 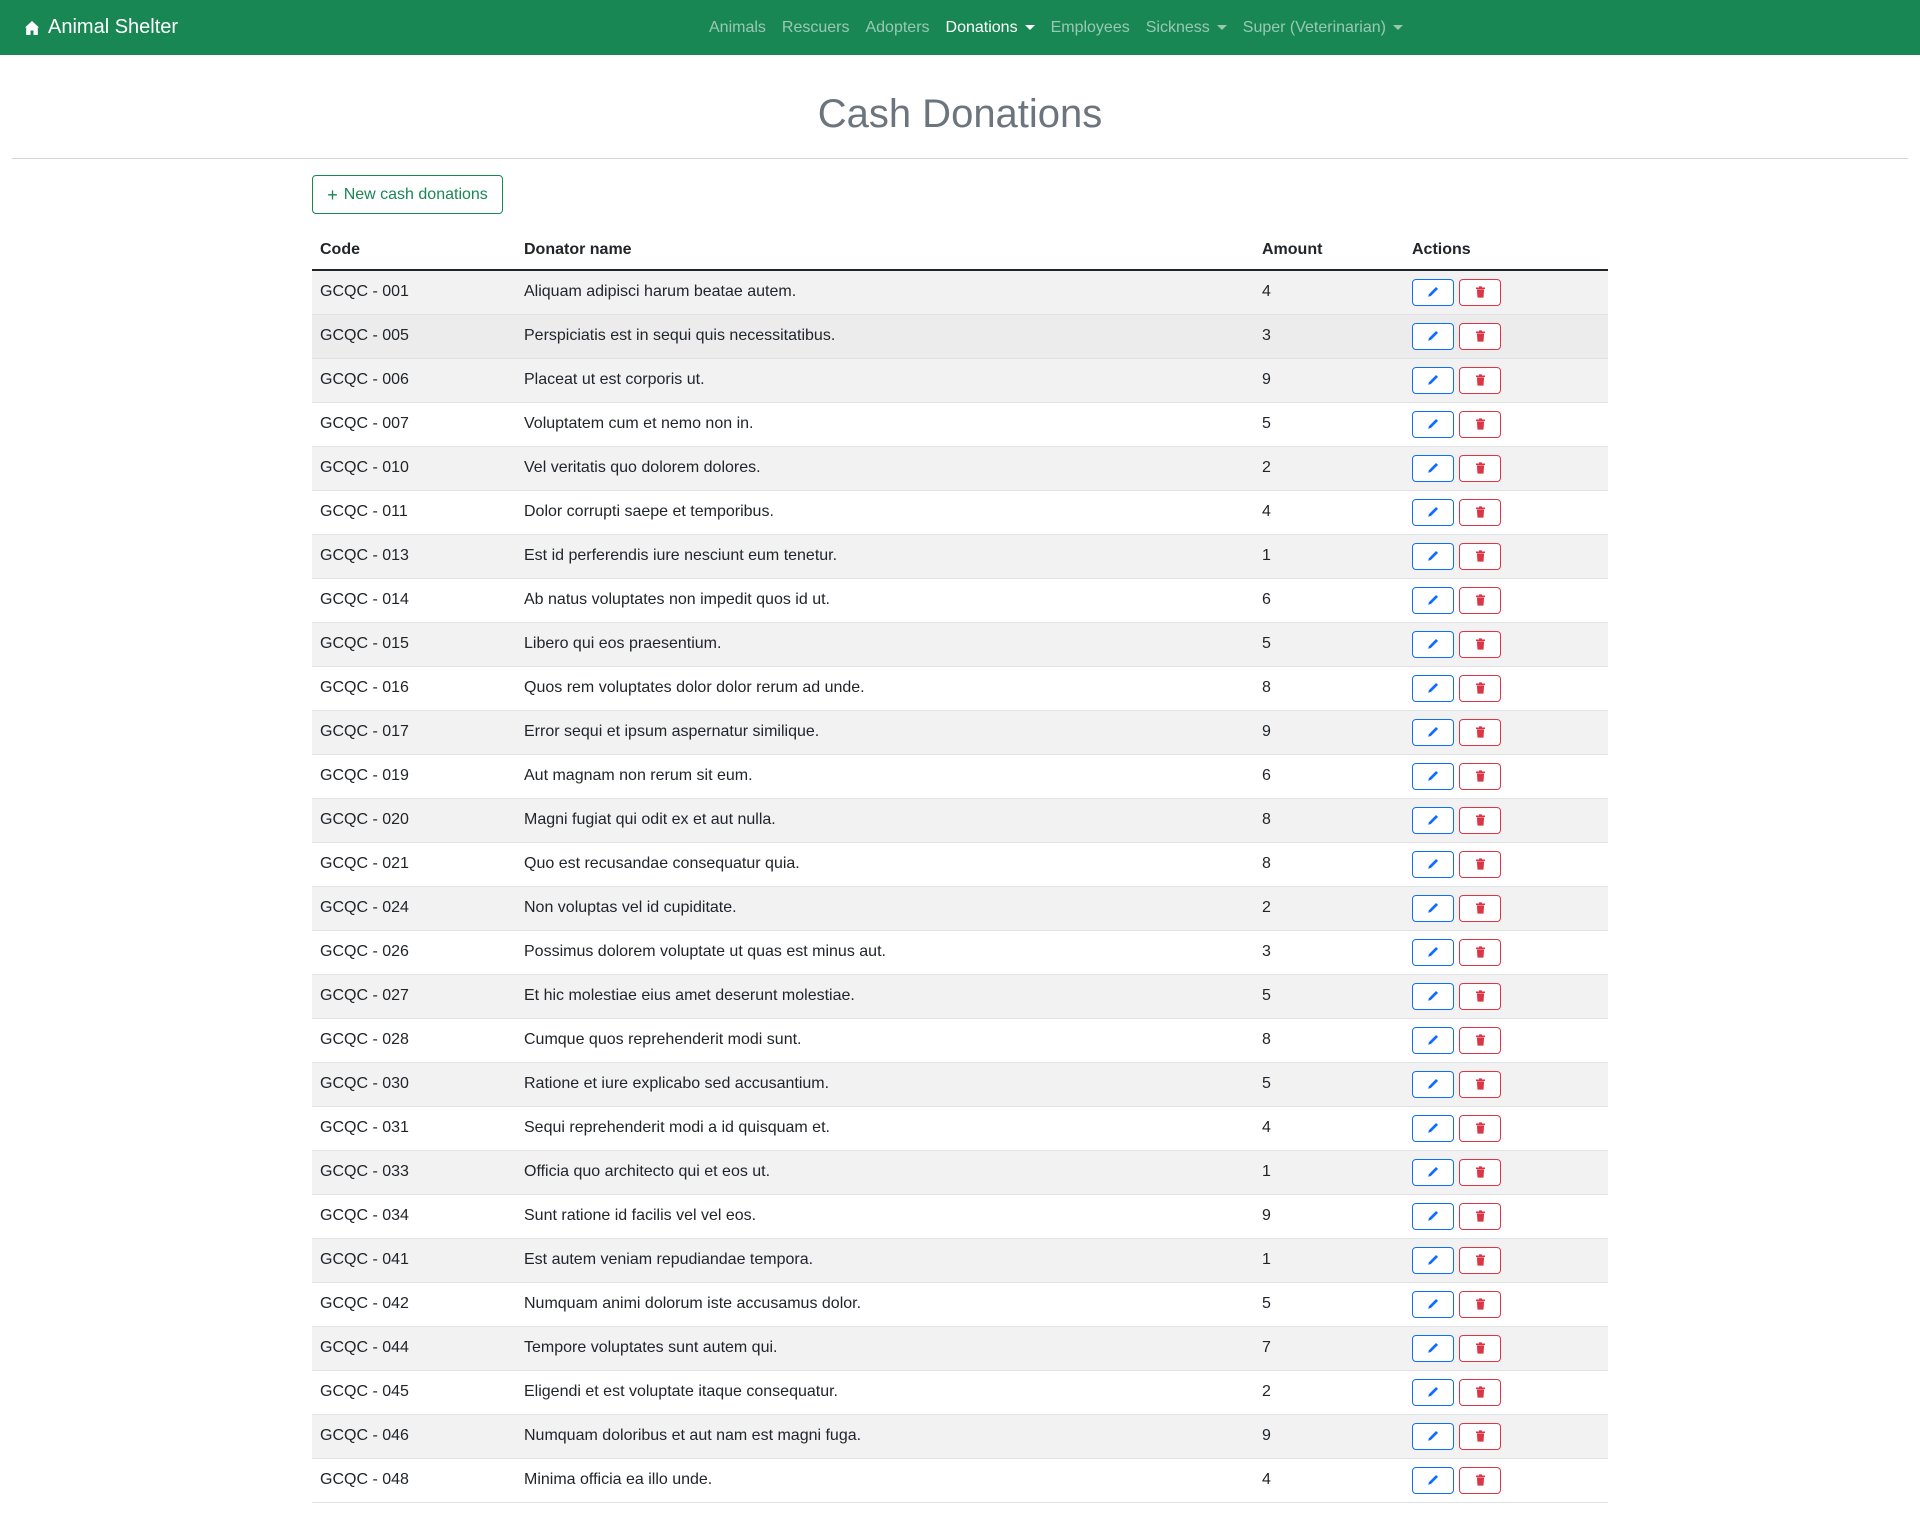 What do you see at coordinates (816, 28) in the screenshot?
I see `nav-rescuers-link: Rescuers` at bounding box center [816, 28].